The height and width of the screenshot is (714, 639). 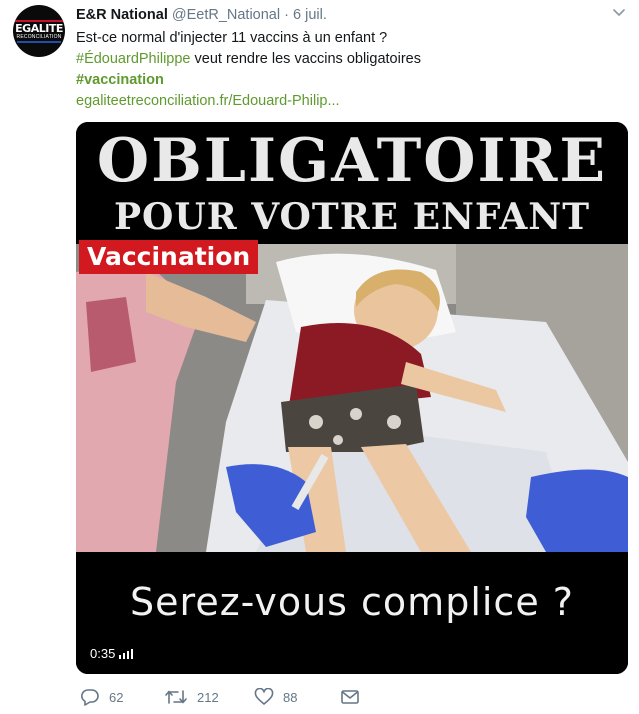 I want to click on video-headline-top: OBLIGATOIRE, so click(x=352, y=161).